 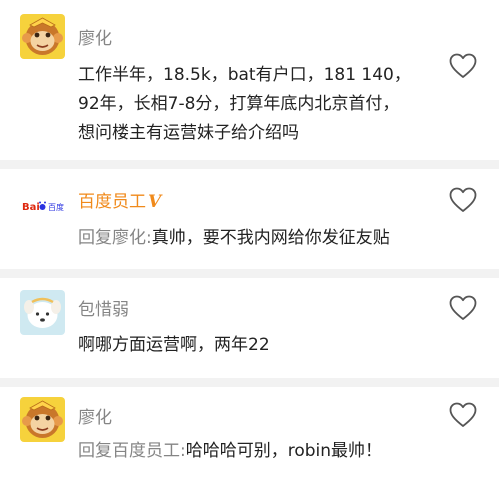 I want to click on baidu-logo-icon: Bai 百度, so click(x=42, y=205).